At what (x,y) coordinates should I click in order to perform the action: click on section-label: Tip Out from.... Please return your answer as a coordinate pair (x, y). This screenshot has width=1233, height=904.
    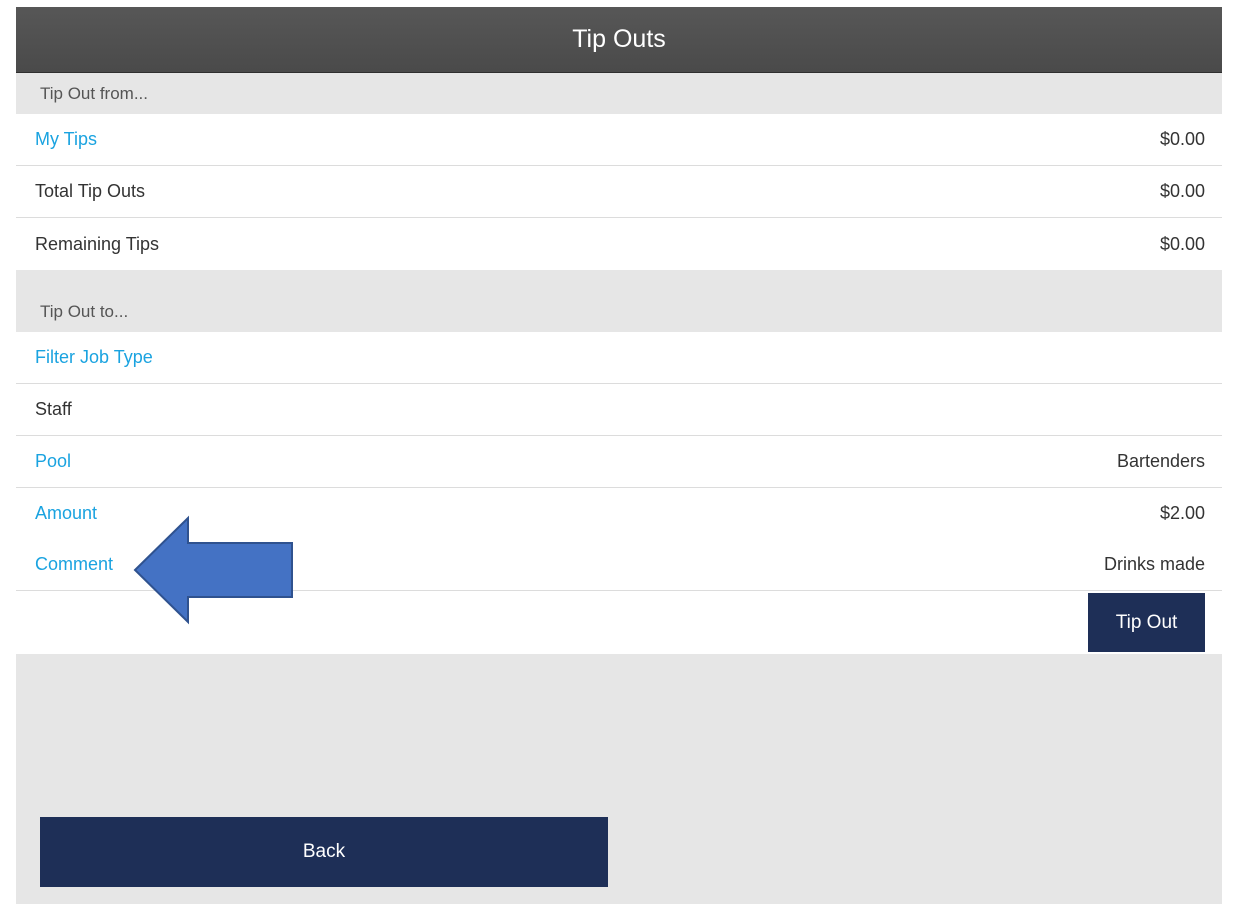
    Looking at the image, I should click on (94, 93).